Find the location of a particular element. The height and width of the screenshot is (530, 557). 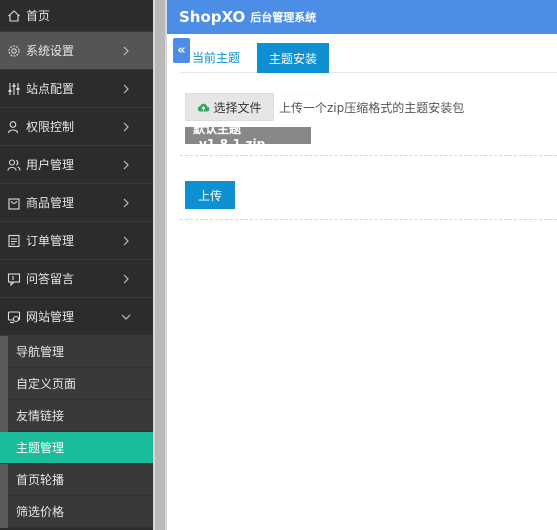

sub-item-label: 筛选价格 is located at coordinates (40, 512).